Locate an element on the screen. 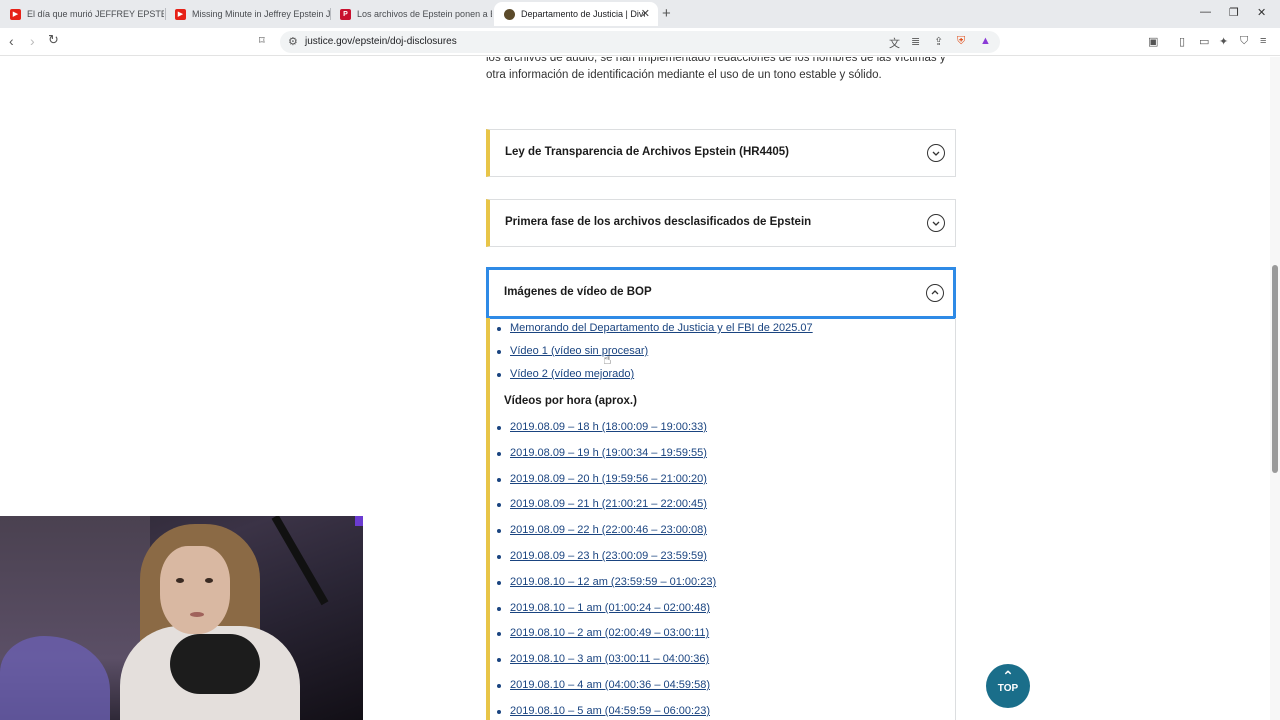  hourly-link: 2019.08.09 – 22 h (22:00:46 – 23:00:08) is located at coordinates (602, 530).